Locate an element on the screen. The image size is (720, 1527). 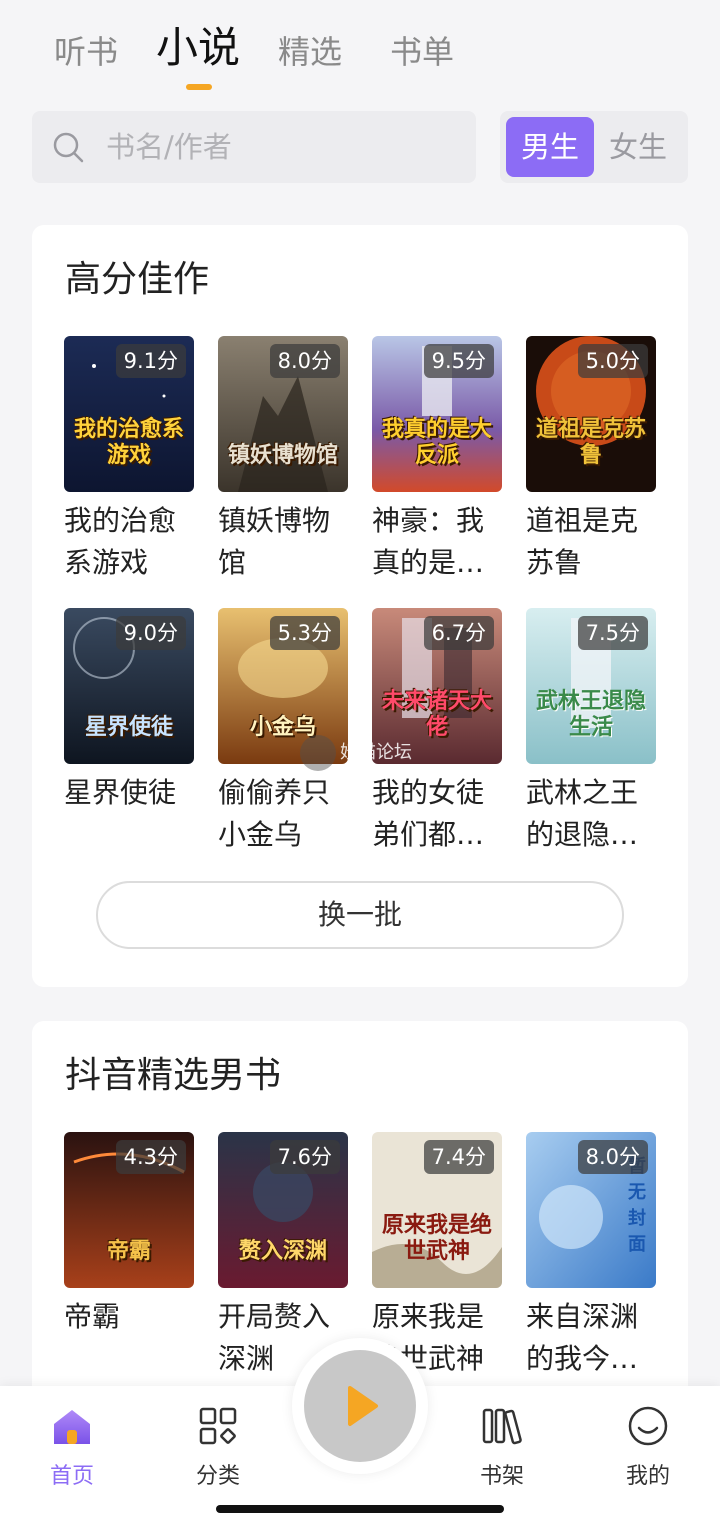
book-cover: 暂无封面 8.0分 is located at coordinates (591, 1210).